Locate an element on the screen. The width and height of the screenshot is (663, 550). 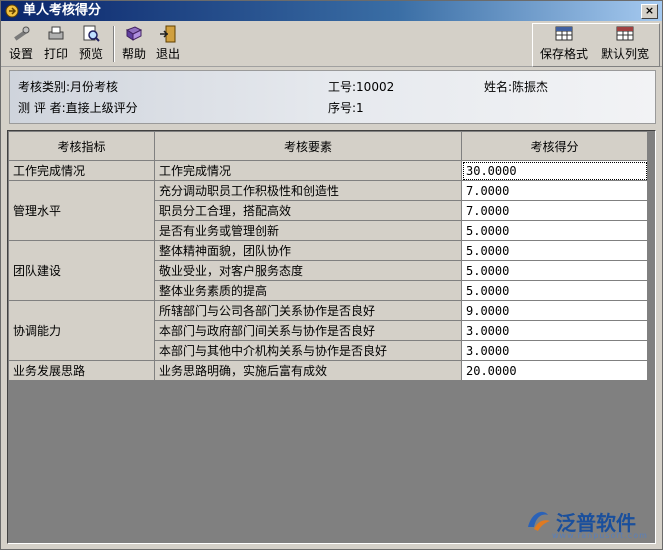
help-button: 帮助 is located at coordinates (134, 44).